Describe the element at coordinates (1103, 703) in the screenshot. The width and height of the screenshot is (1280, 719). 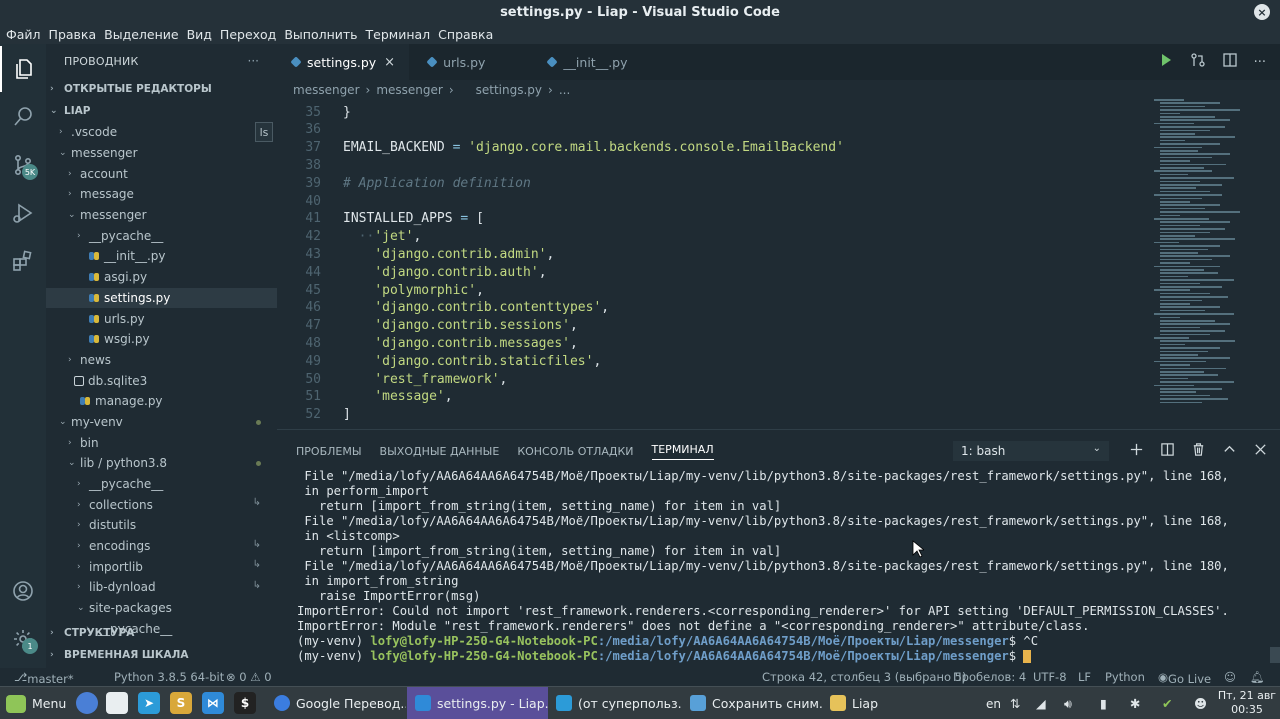
I see `battery-icon: ▮` at that location.